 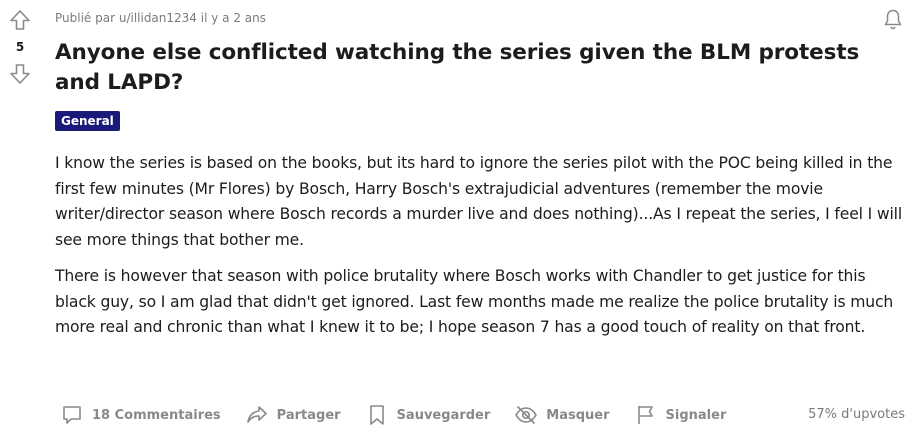 I want to click on hide-label: Masquer, so click(x=578, y=415).